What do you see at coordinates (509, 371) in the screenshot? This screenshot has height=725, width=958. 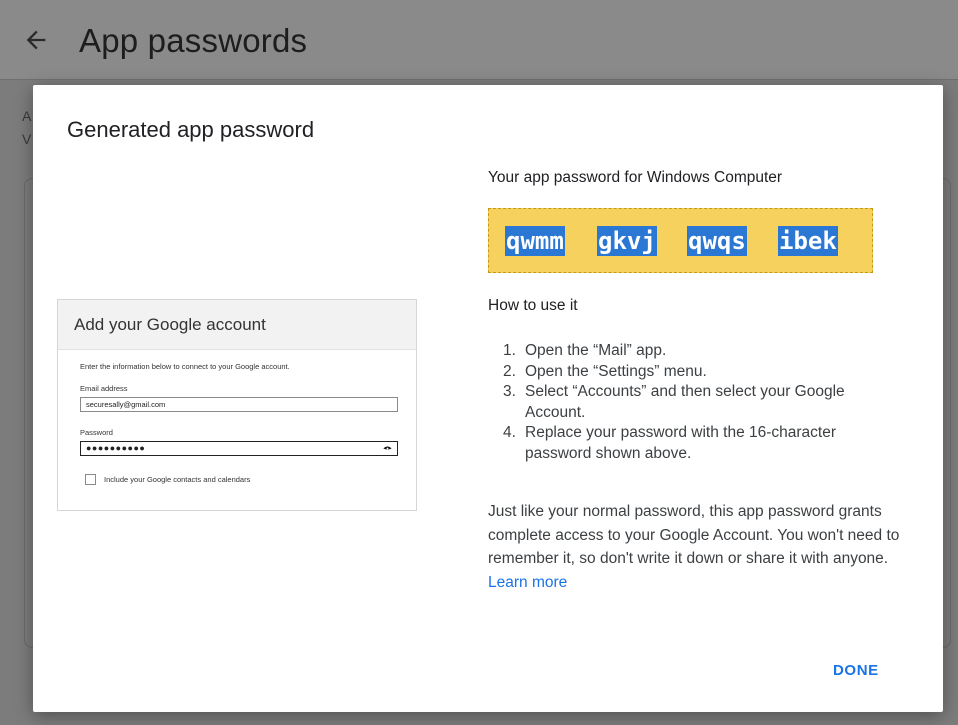 I see `step-number: 2.` at bounding box center [509, 371].